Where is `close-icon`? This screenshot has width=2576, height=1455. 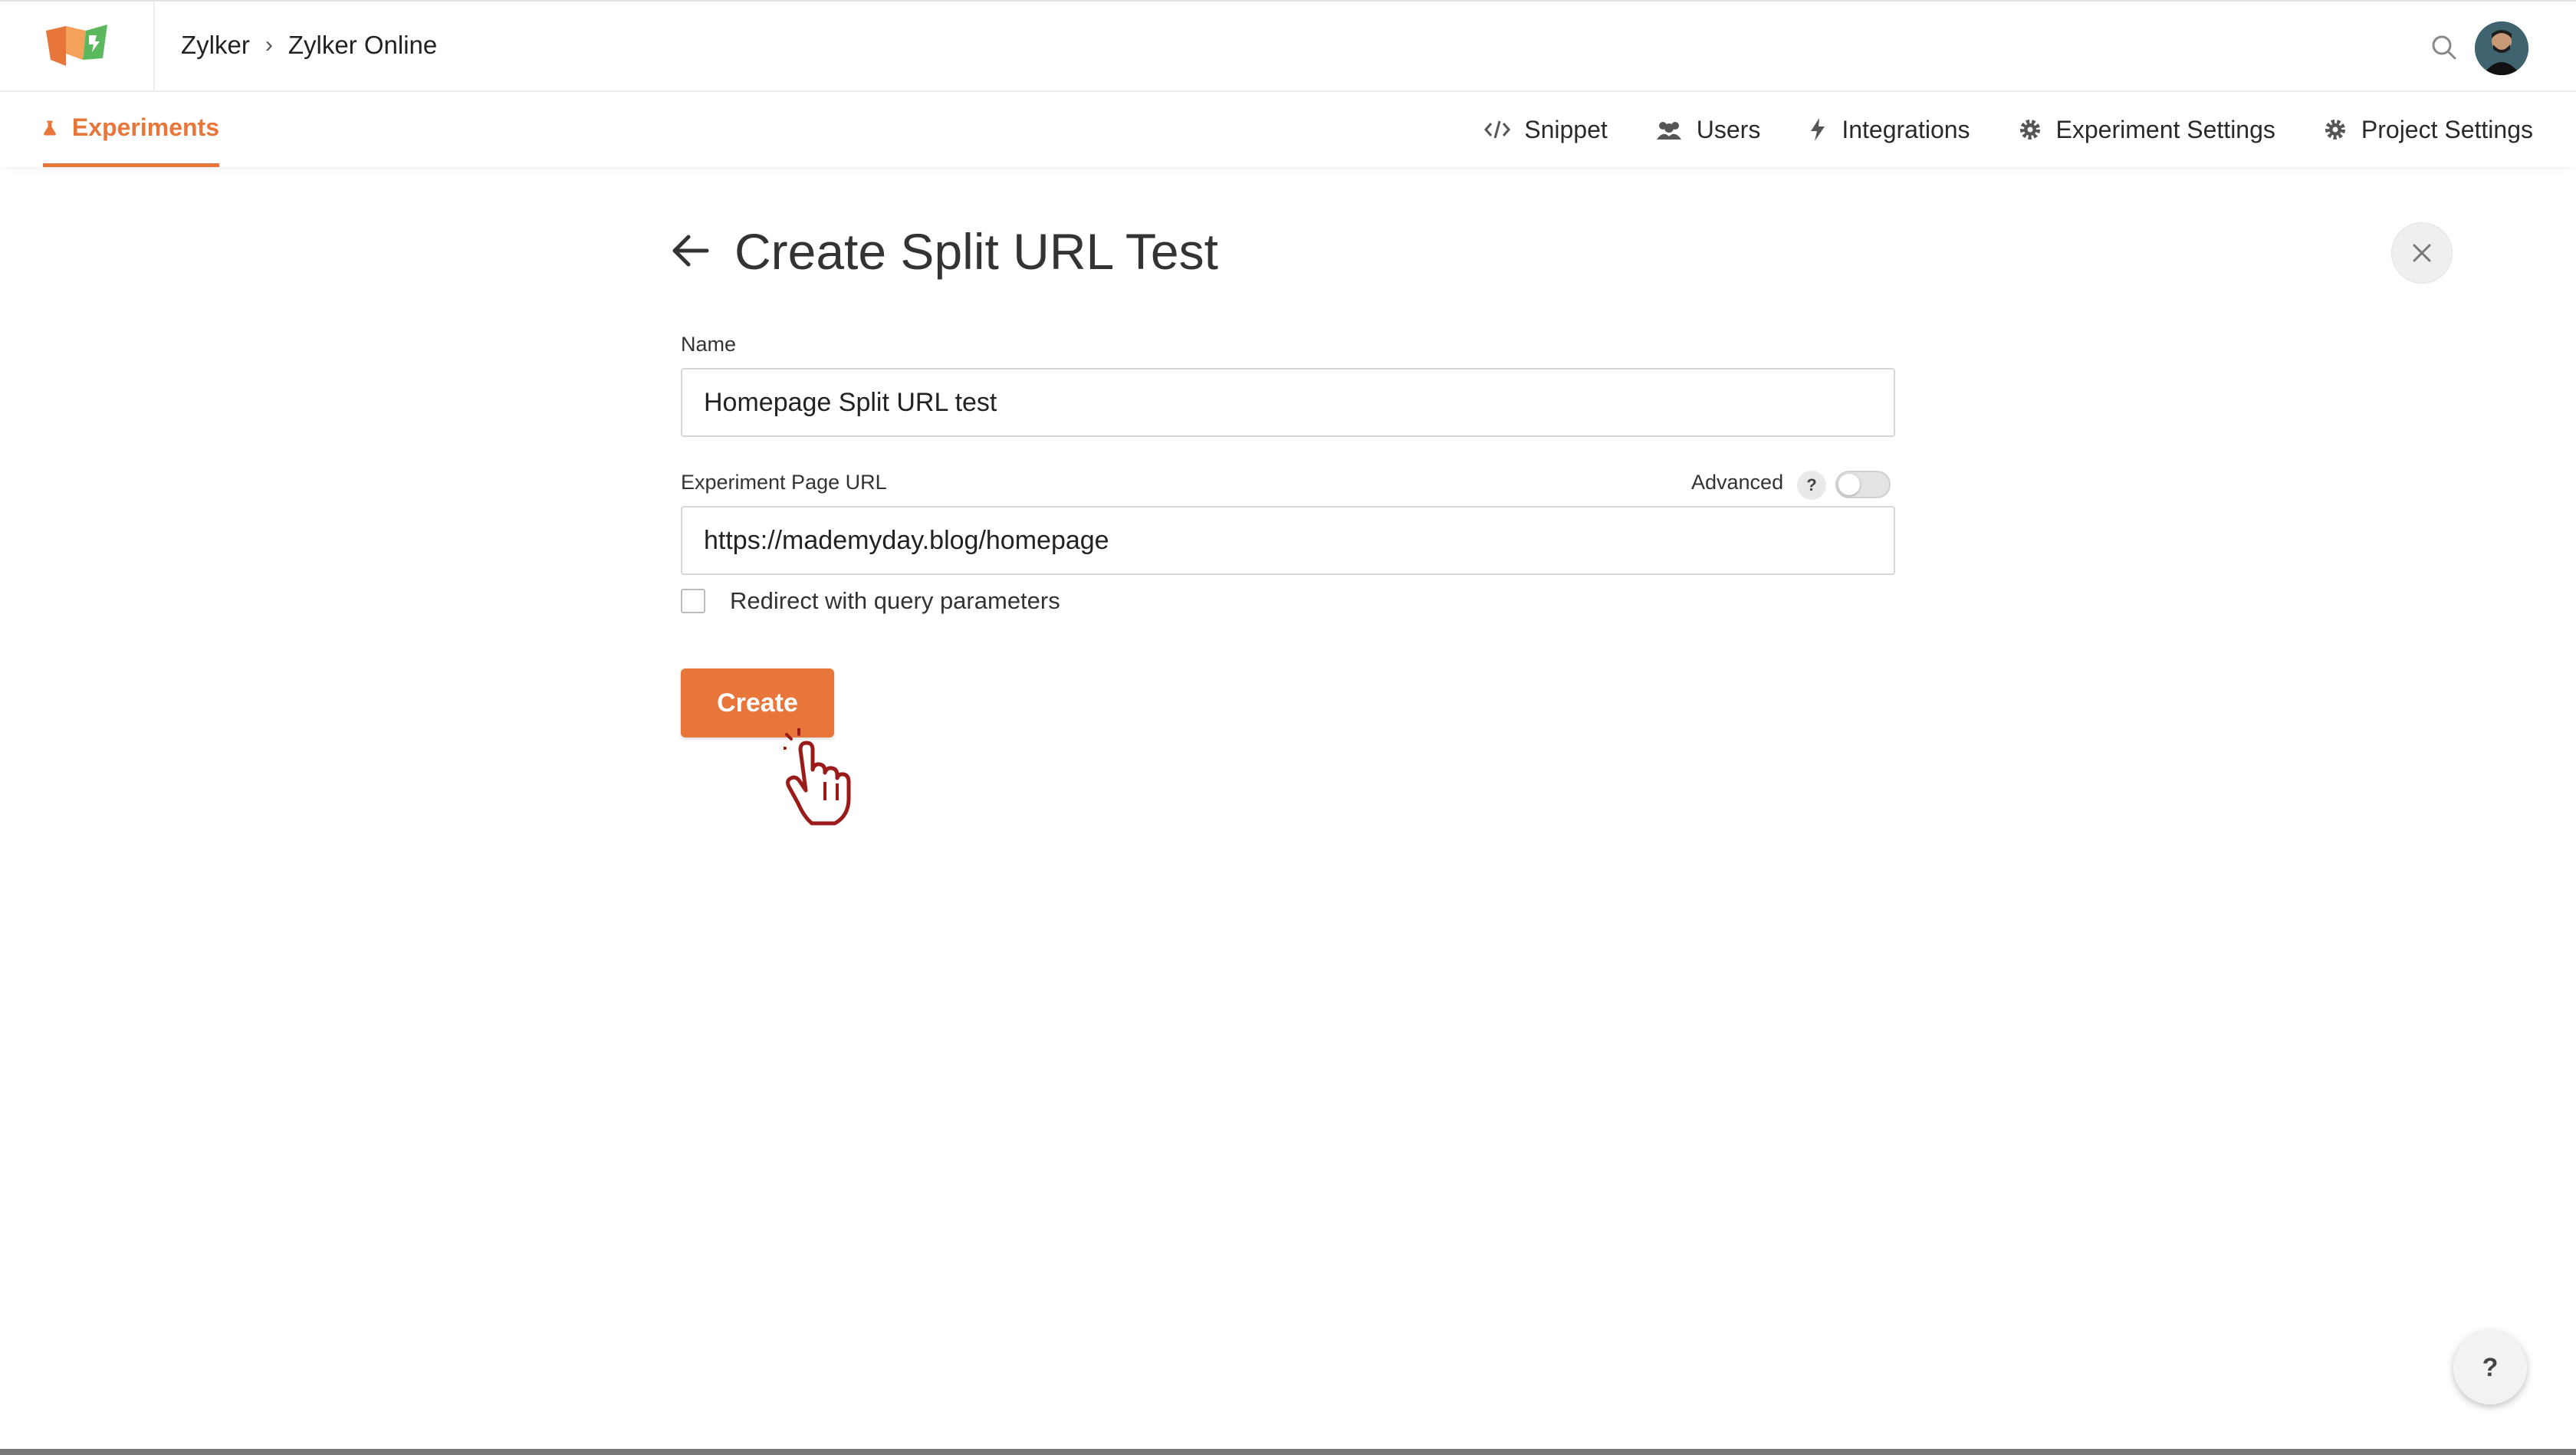
close-icon is located at coordinates (2422, 253).